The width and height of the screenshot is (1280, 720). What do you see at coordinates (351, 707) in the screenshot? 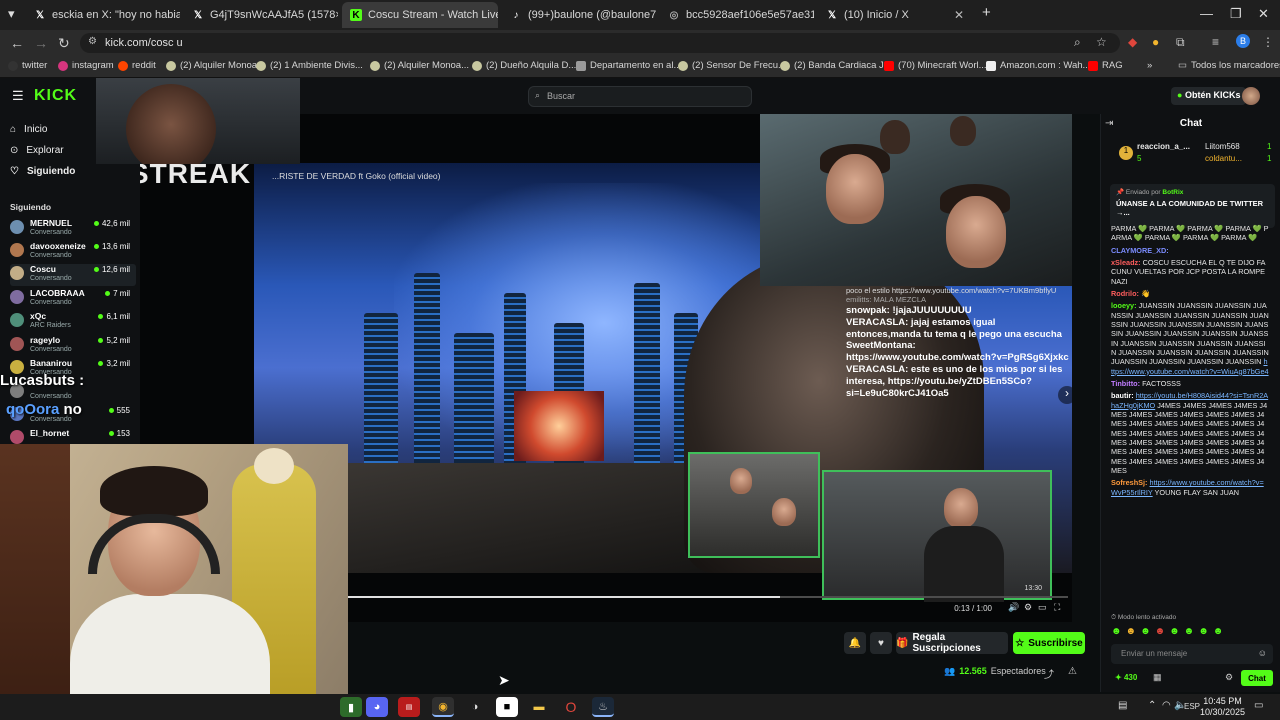
I see `app-icon: ▮` at bounding box center [351, 707].